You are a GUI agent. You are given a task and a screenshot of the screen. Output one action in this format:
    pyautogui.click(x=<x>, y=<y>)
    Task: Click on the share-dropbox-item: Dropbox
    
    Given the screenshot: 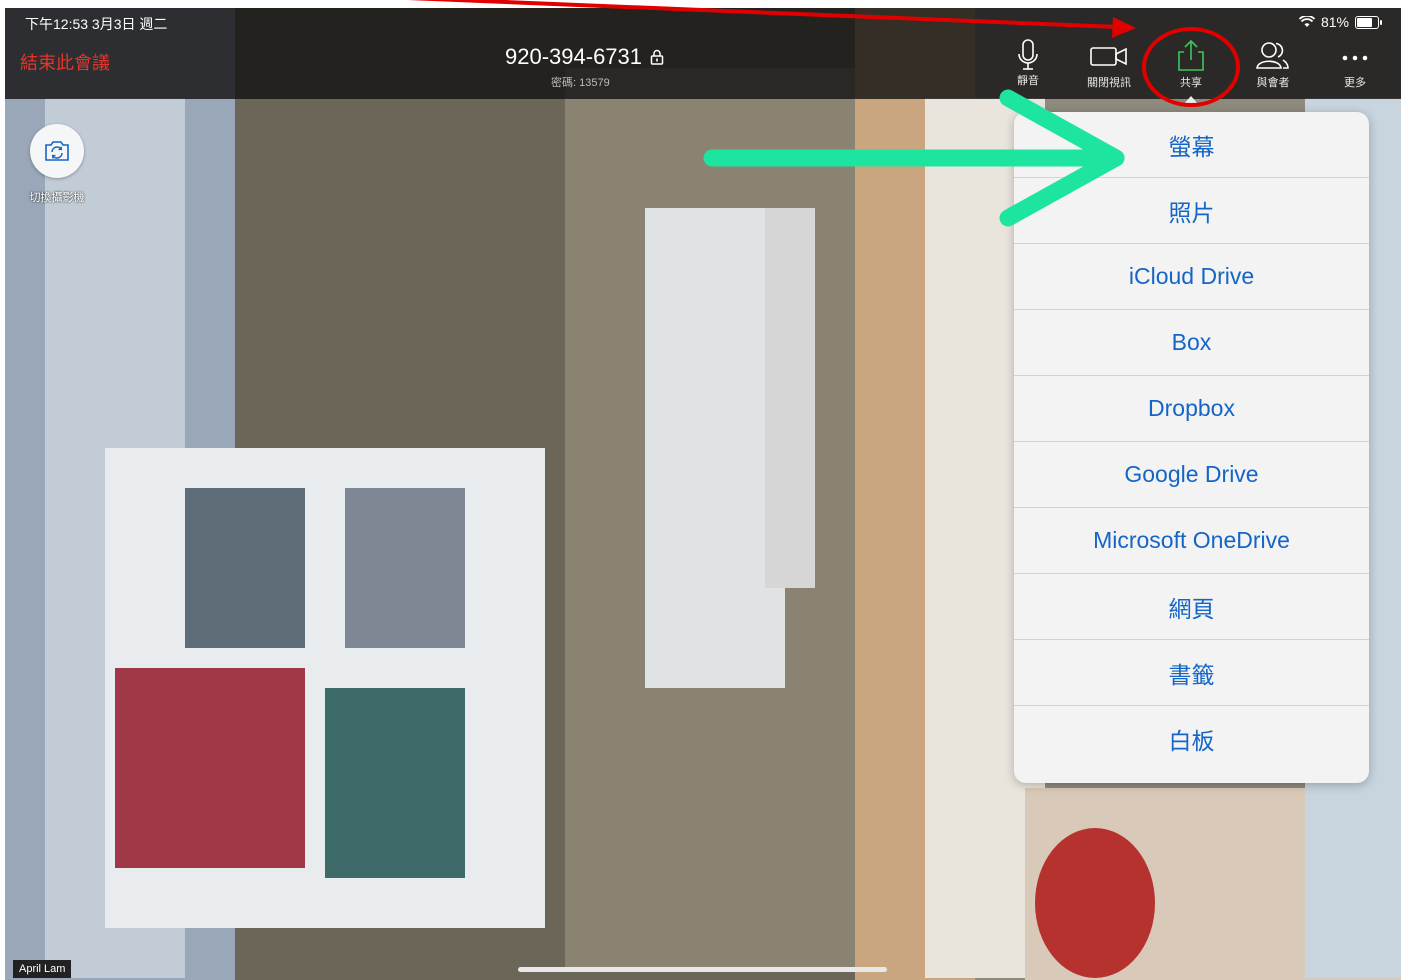 What is the action you would take?
    pyautogui.click(x=1191, y=409)
    